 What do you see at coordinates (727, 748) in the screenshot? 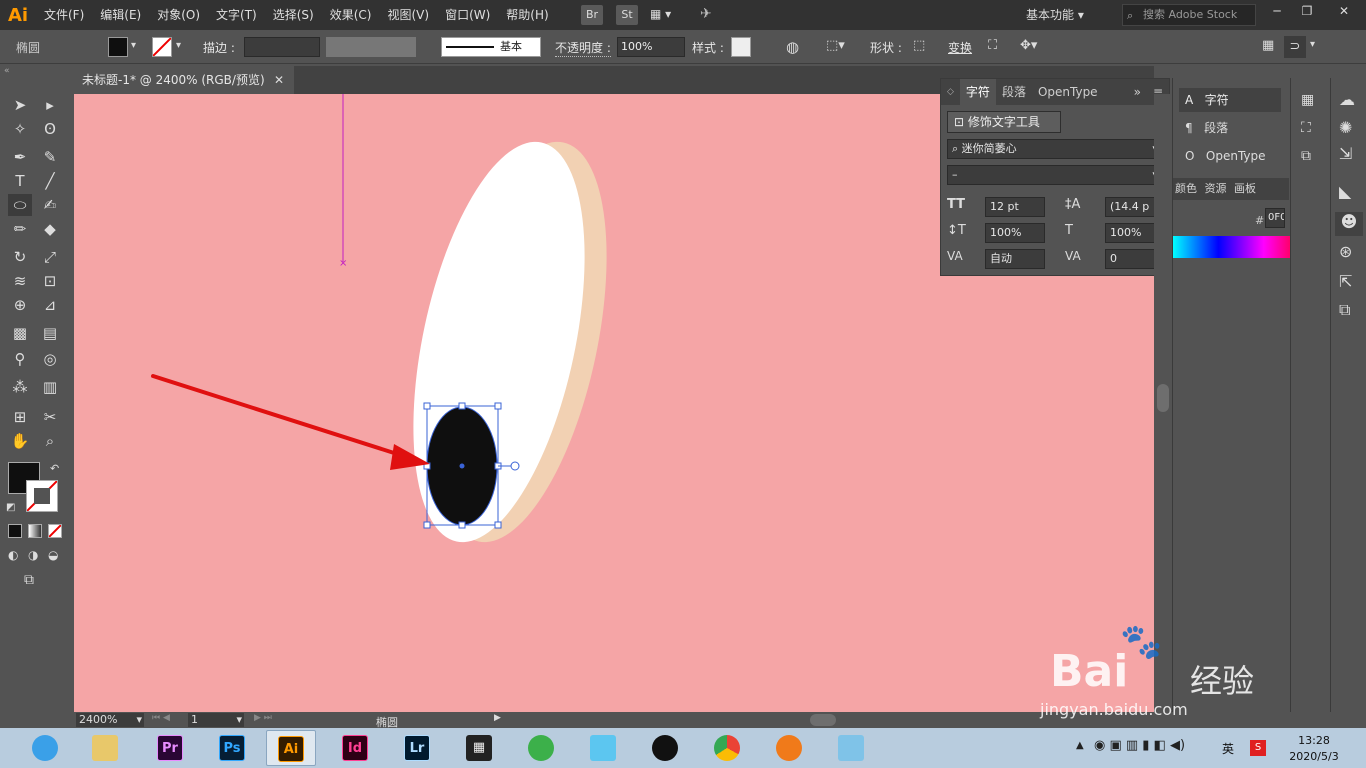
I see `taskbar-chrome` at bounding box center [727, 748].